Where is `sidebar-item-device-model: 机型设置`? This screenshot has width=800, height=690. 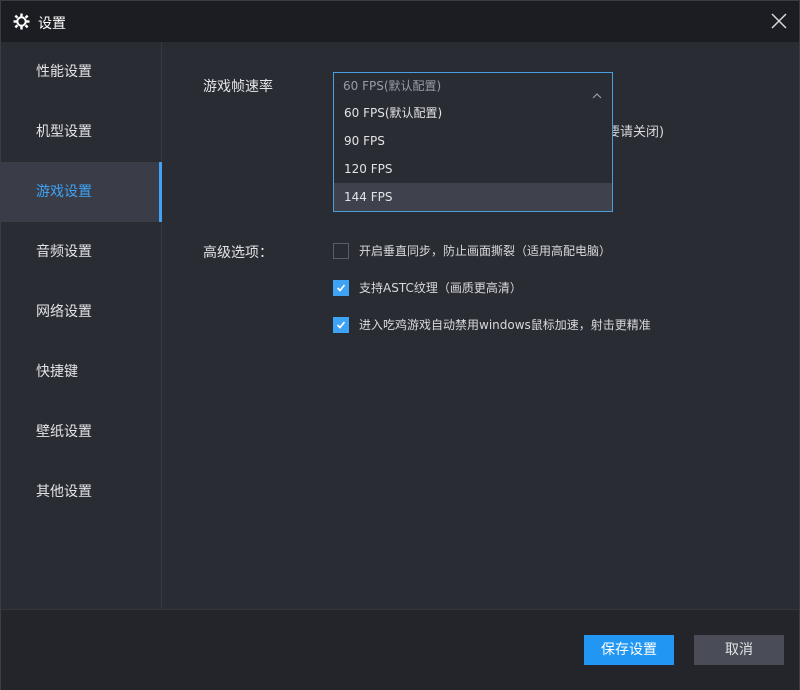 sidebar-item-device-model: 机型设置 is located at coordinates (81, 132).